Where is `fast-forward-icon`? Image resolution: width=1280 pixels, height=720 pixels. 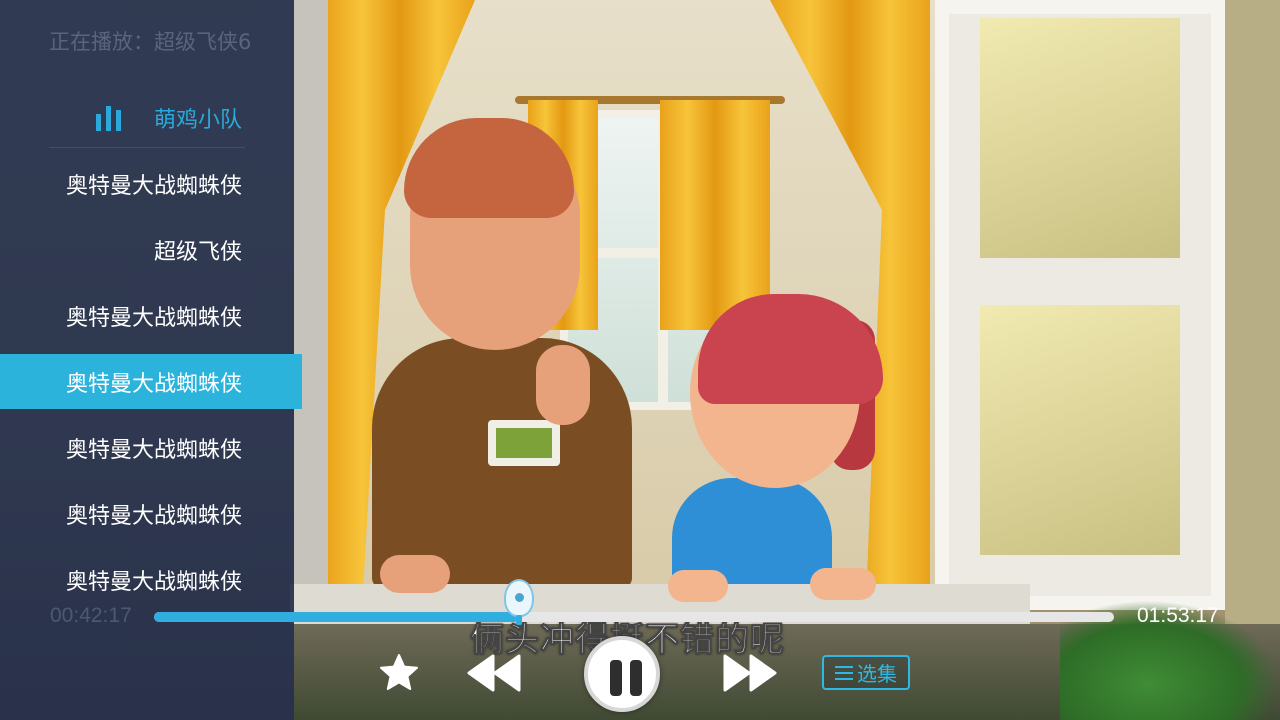
fast-forward-icon is located at coordinates (750, 673).